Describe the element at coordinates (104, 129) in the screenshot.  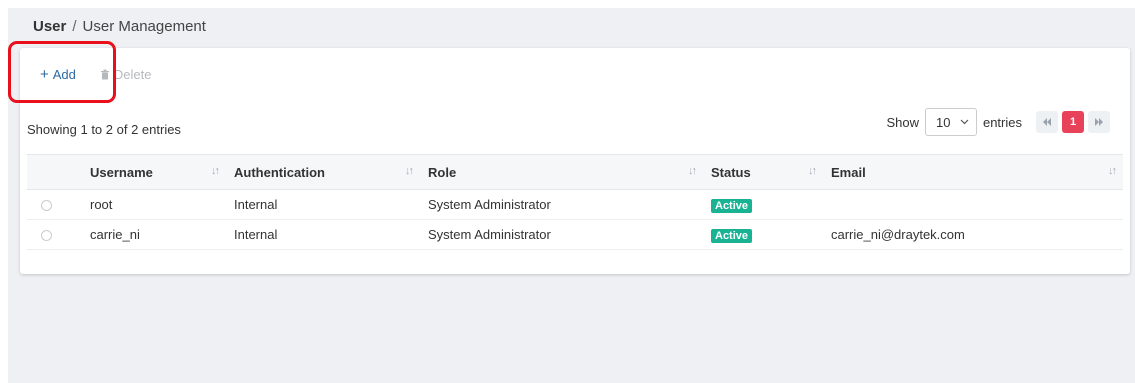
I see `table-info: Showing 1 to 2 of 2 entries` at that location.